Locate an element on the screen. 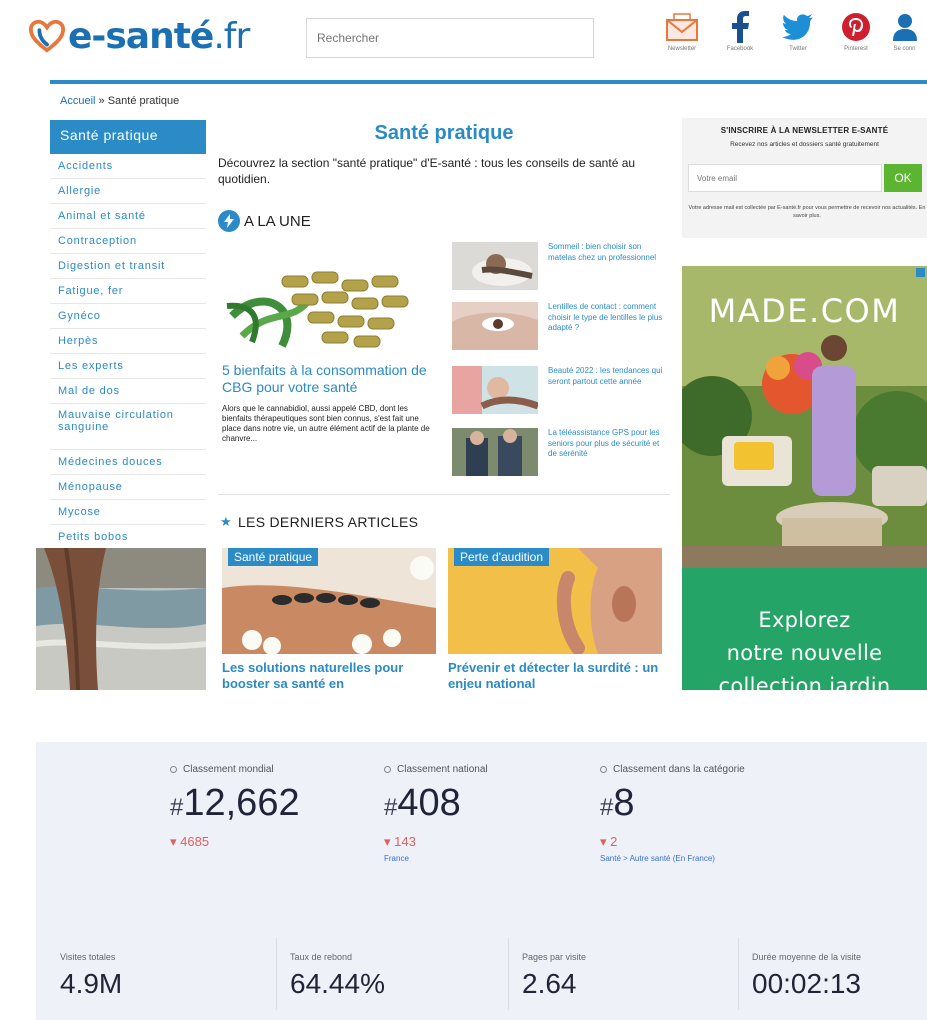 Image resolution: width=927 pixels, height=1020 pixels. category-rank-change: ▾ 2 is located at coordinates (609, 841).